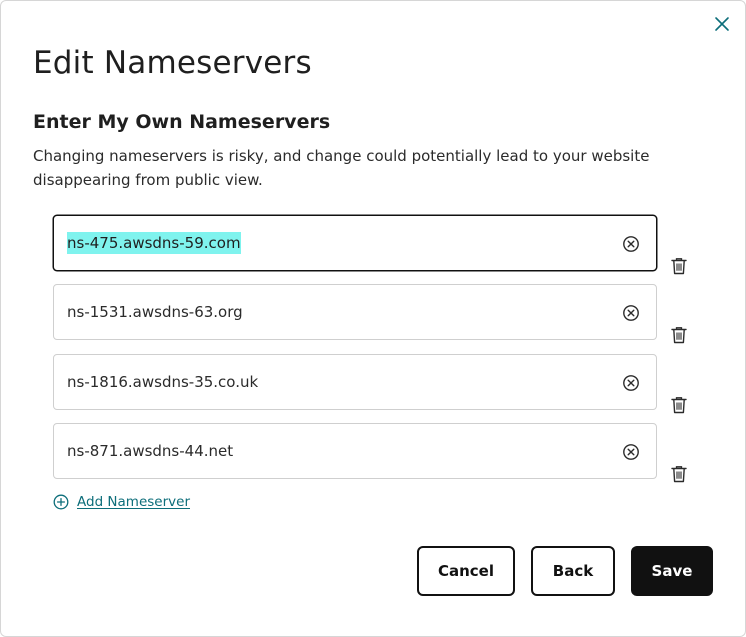 This screenshot has width=746, height=637. Describe the element at coordinates (355, 243) in the screenshot. I see `nameserver-field-1: ns-475.awsdns-59.com` at that location.